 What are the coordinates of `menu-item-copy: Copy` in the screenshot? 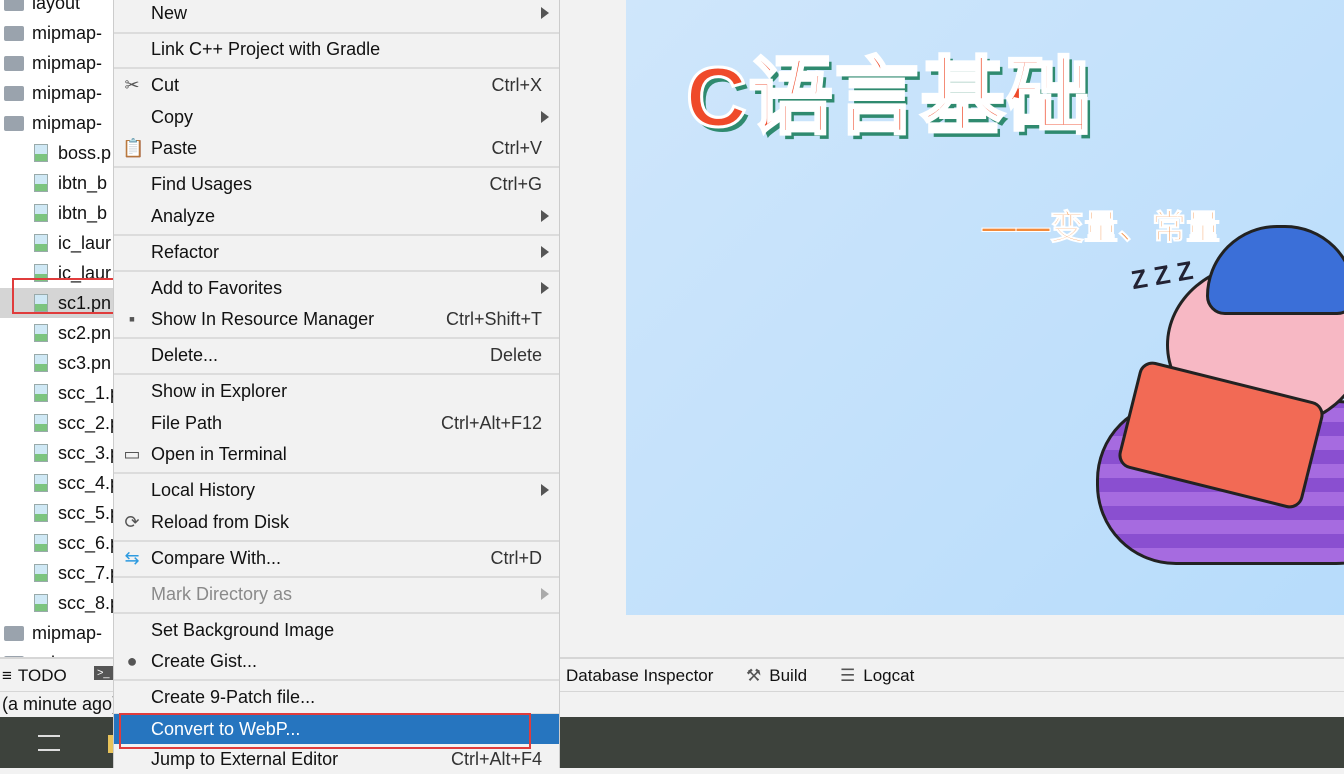 It's located at (336, 117).